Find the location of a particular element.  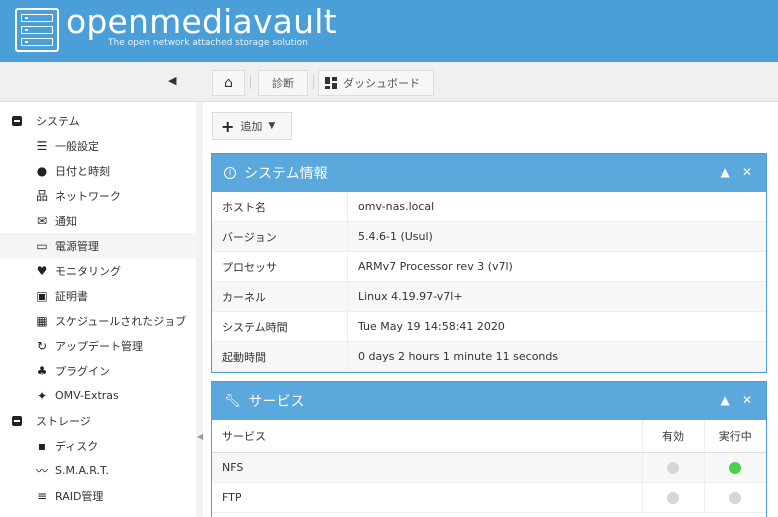

sidebar-item-power: ▭ 電源管理 is located at coordinates (98, 245).